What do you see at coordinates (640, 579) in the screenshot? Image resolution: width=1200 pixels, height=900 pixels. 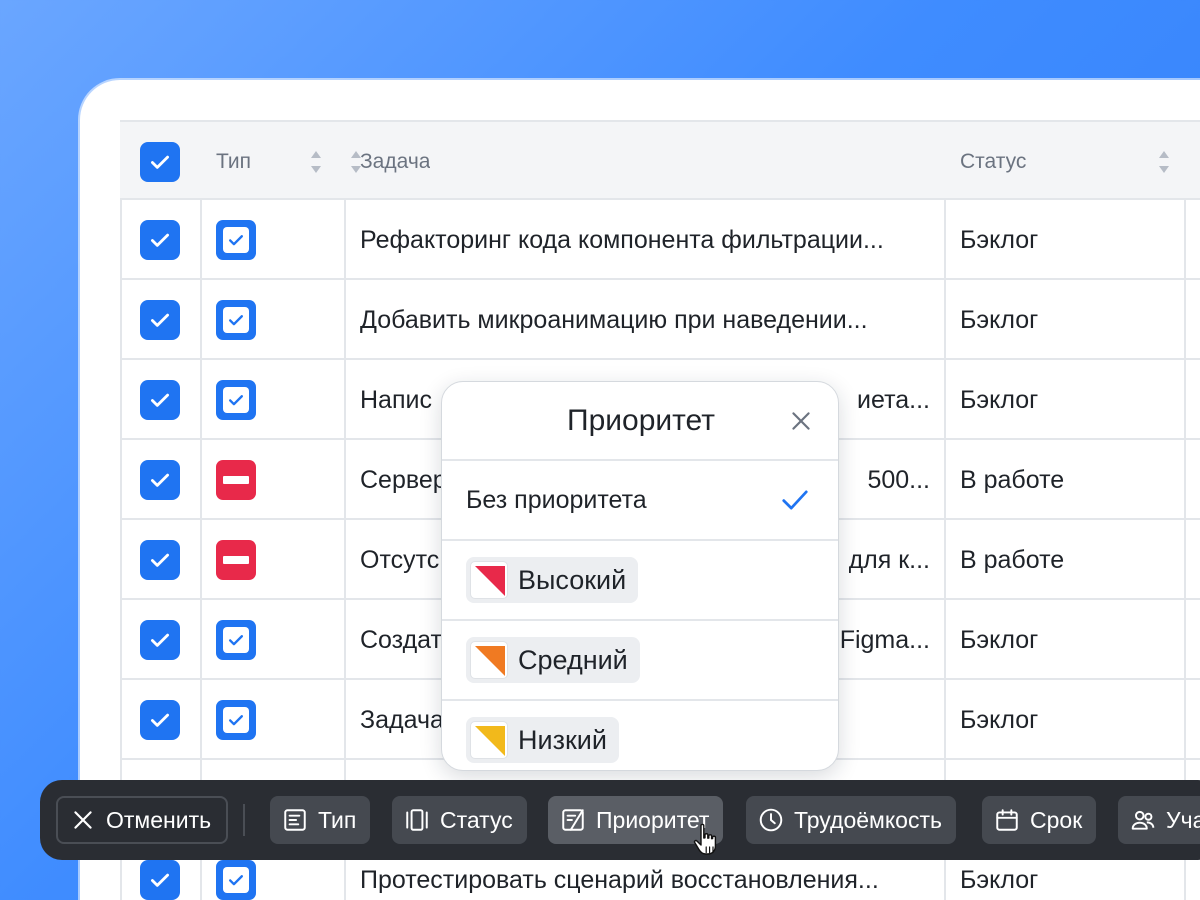 I see `priority-option-high: Высокий` at bounding box center [640, 579].